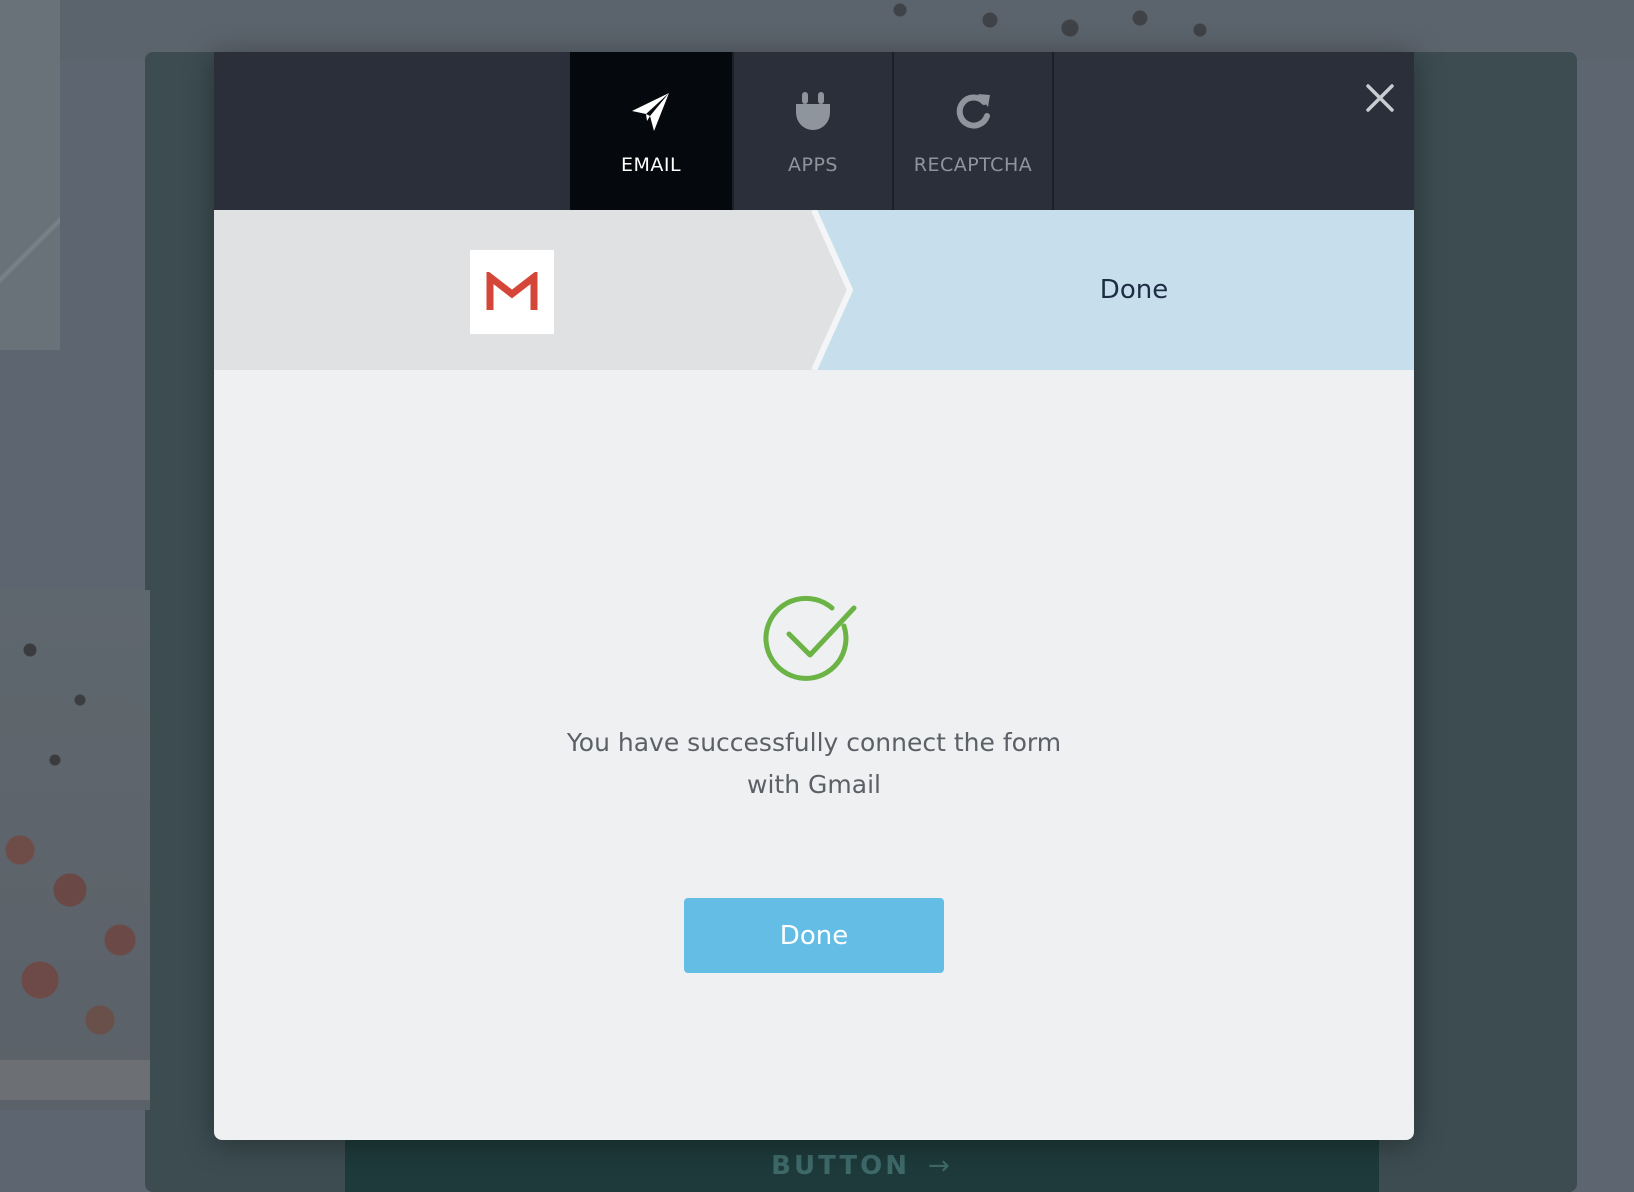 This screenshot has height=1192, width=1634. I want to click on tab-recaptcha: RECAPTCHA, so click(974, 131).